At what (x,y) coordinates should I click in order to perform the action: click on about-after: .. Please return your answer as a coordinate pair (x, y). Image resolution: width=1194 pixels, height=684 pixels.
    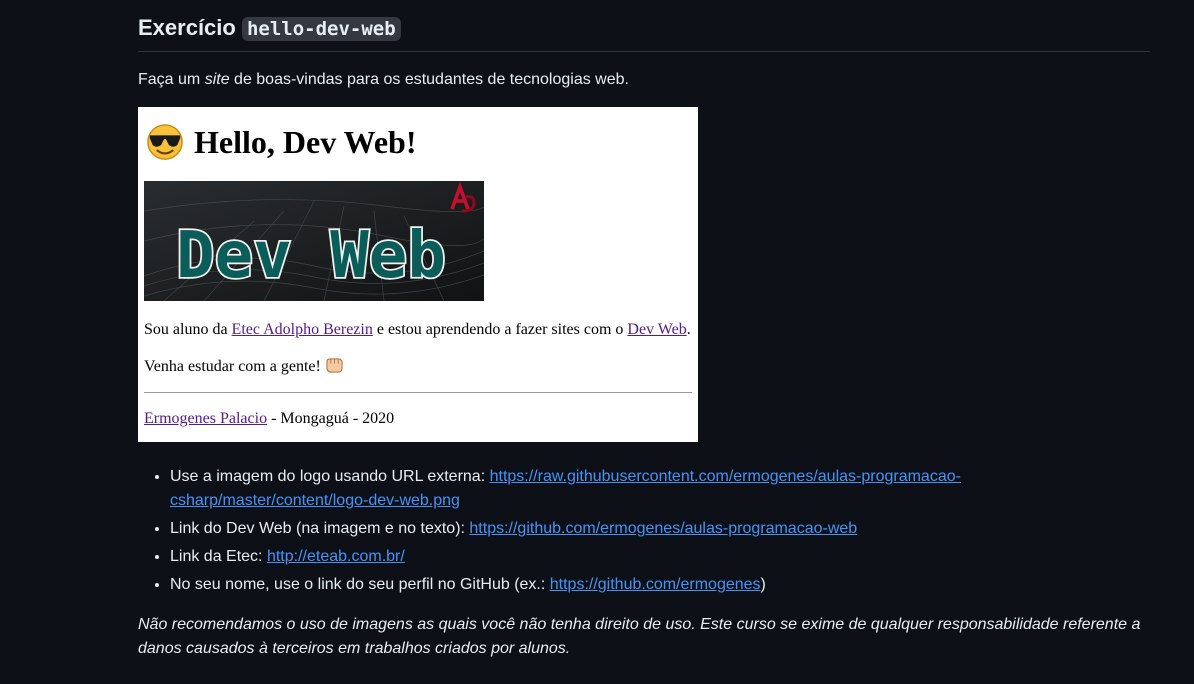
    Looking at the image, I should click on (688, 329).